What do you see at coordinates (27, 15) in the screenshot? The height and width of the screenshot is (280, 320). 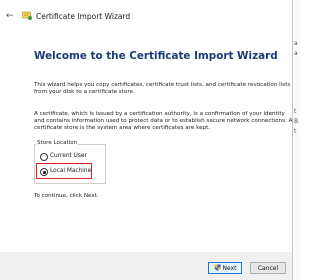 I see `certificate-icon` at bounding box center [27, 15].